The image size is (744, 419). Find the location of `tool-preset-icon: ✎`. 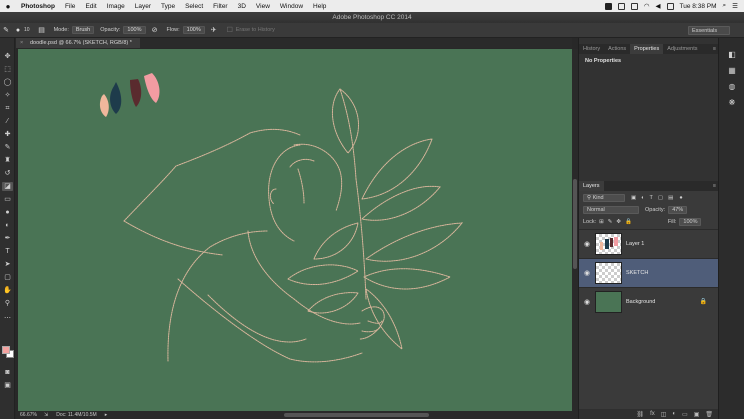

tool-preset-icon: ✎ is located at coordinates (6, 30).